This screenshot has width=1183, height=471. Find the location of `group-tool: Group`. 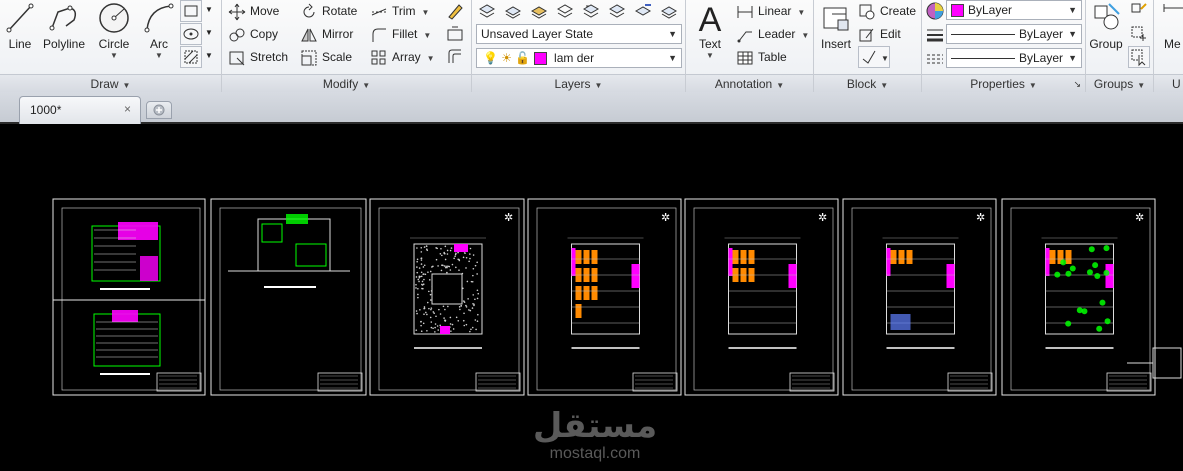

group-tool: Group is located at coordinates (1106, 35).